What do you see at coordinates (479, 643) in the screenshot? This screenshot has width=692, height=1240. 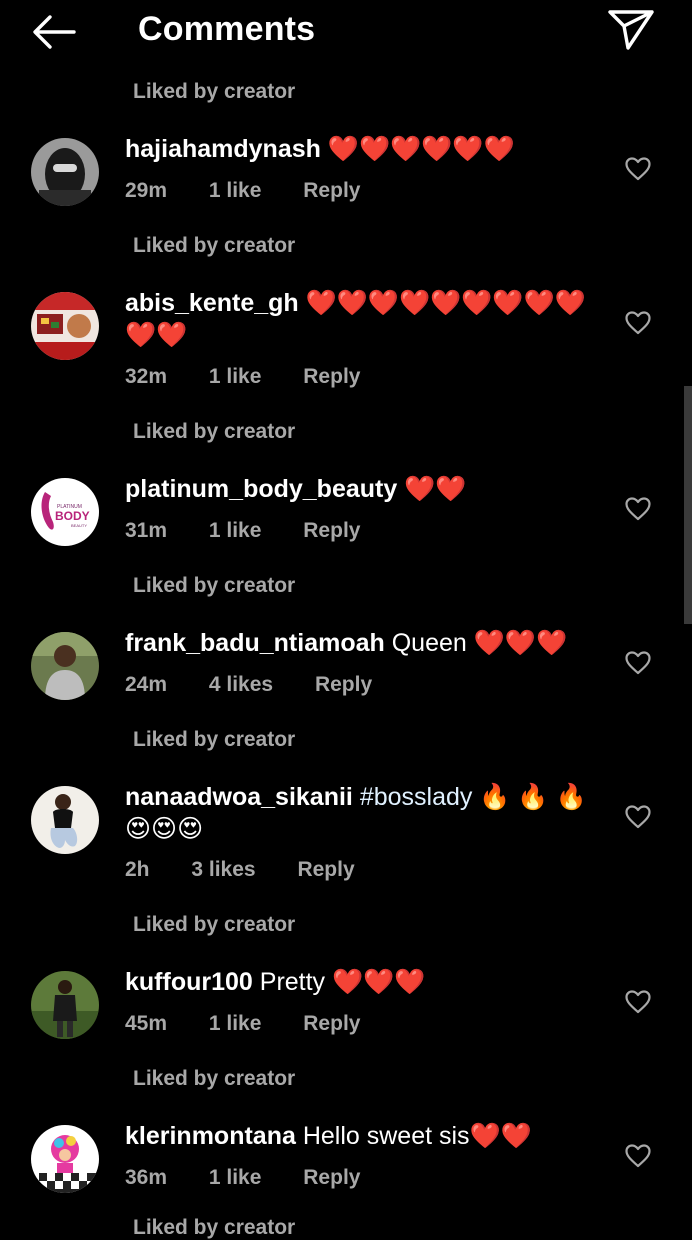 I see `comment-body: Queen ❤️❤️❤️` at bounding box center [479, 643].